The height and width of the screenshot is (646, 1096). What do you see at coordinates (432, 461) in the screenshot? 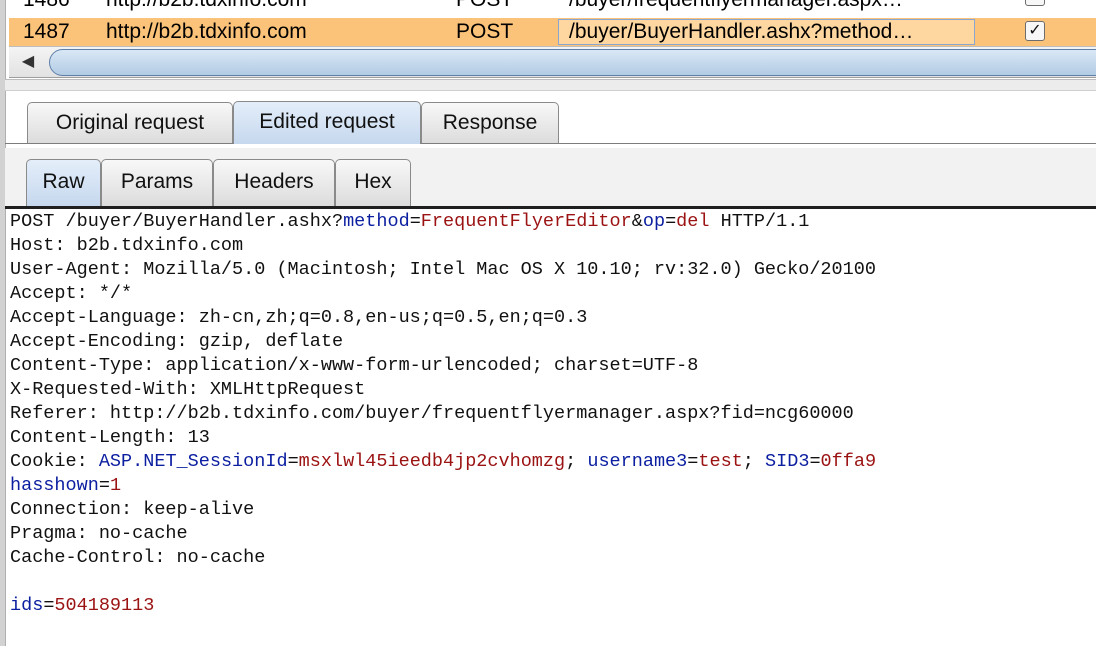
I see `cookie-value: msxlwl45ieedb4jp2cvhomzg` at bounding box center [432, 461].